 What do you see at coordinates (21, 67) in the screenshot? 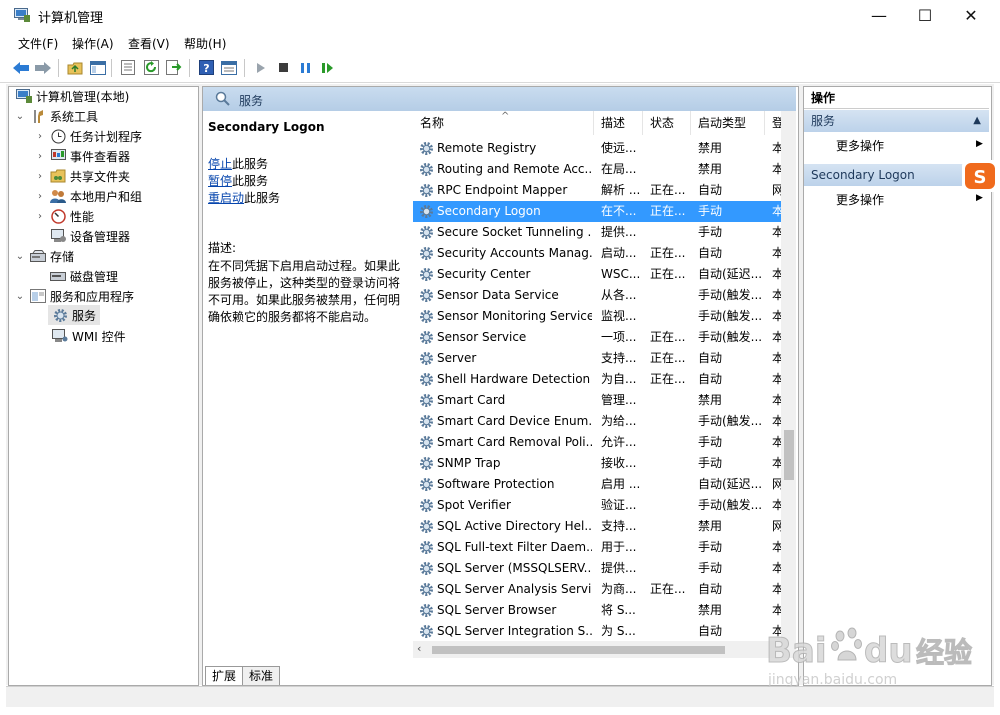
I see `back-button` at bounding box center [21, 67].